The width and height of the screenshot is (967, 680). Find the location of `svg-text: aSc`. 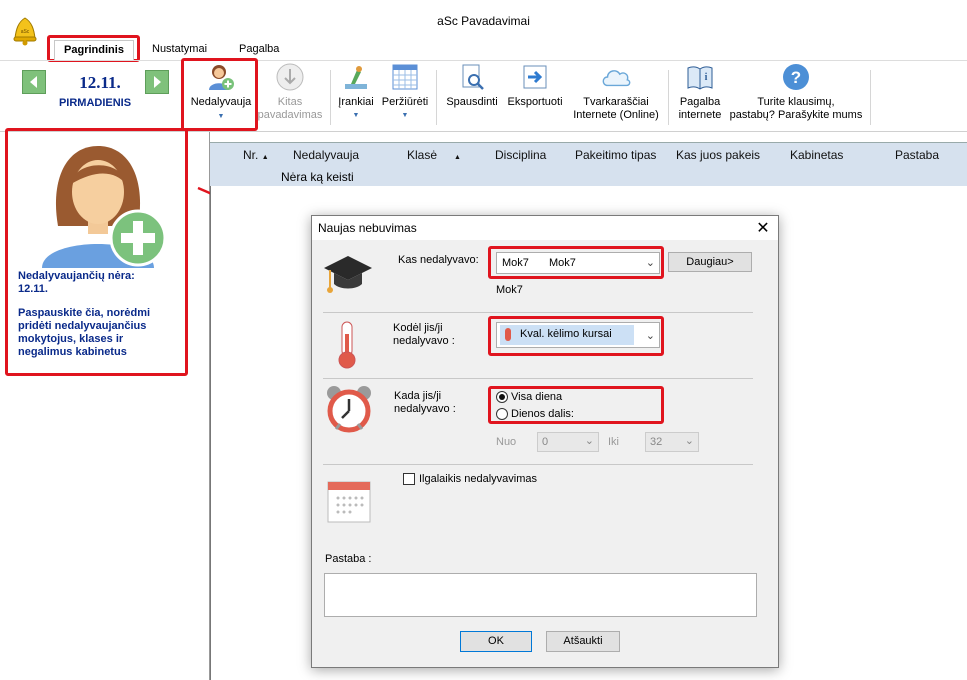

svg-text: aSc is located at coordinates (25, 32).